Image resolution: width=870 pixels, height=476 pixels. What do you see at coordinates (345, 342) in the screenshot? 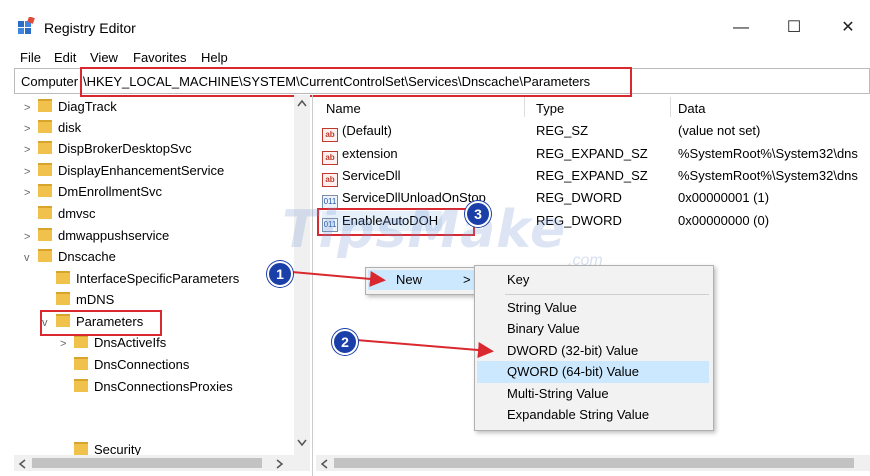
I see `step-badge-2: 2` at bounding box center [345, 342].